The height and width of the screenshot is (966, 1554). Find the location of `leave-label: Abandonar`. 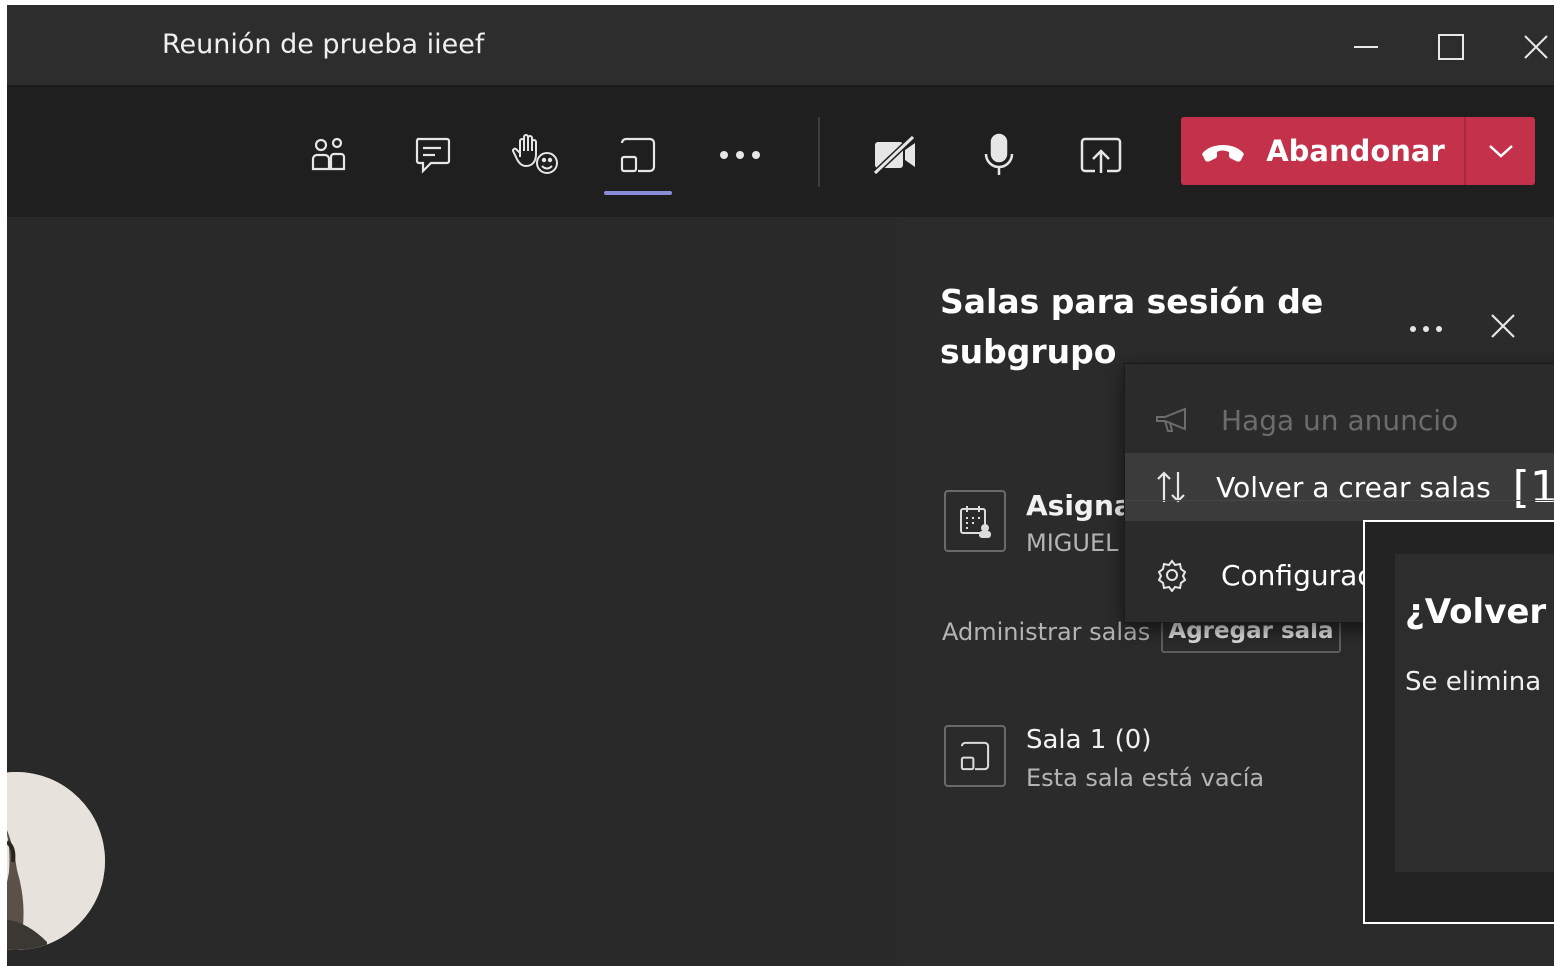

leave-label: Abandonar is located at coordinates (1355, 151).